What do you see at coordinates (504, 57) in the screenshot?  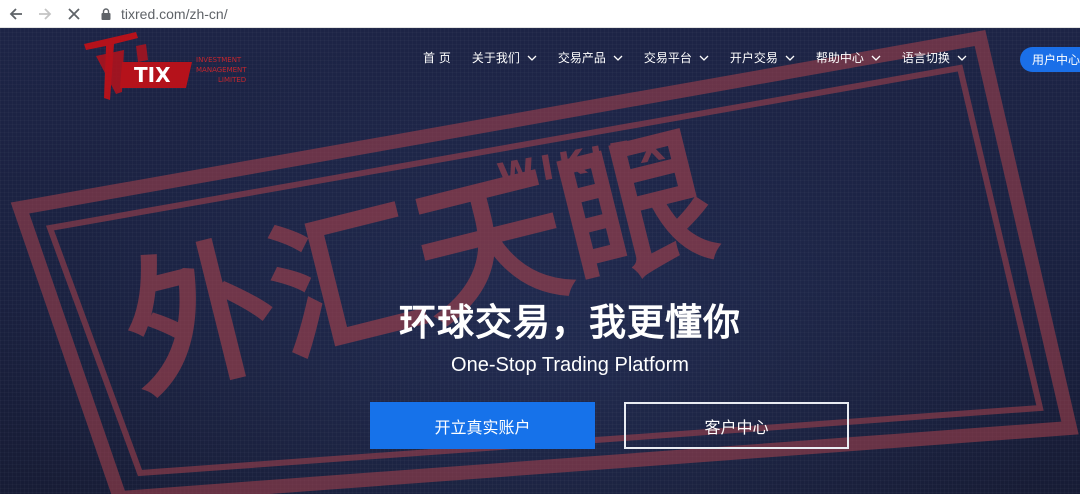 I see `nav-item-about: 关于我们` at bounding box center [504, 57].